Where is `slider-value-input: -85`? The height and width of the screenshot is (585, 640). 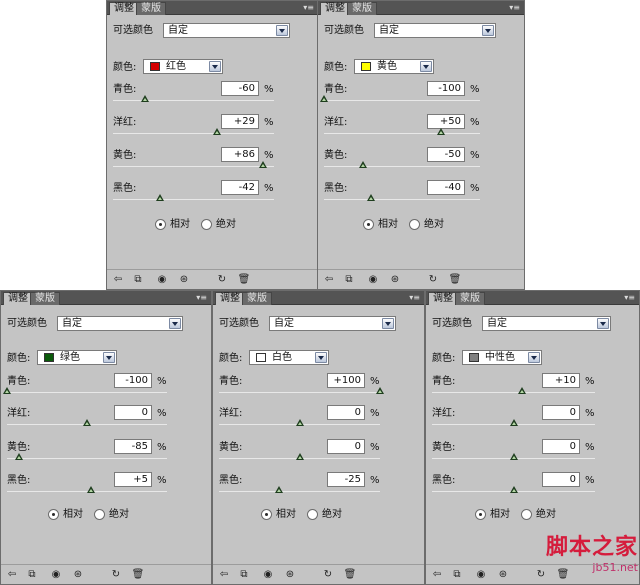 slider-value-input: -85 is located at coordinates (133, 446).